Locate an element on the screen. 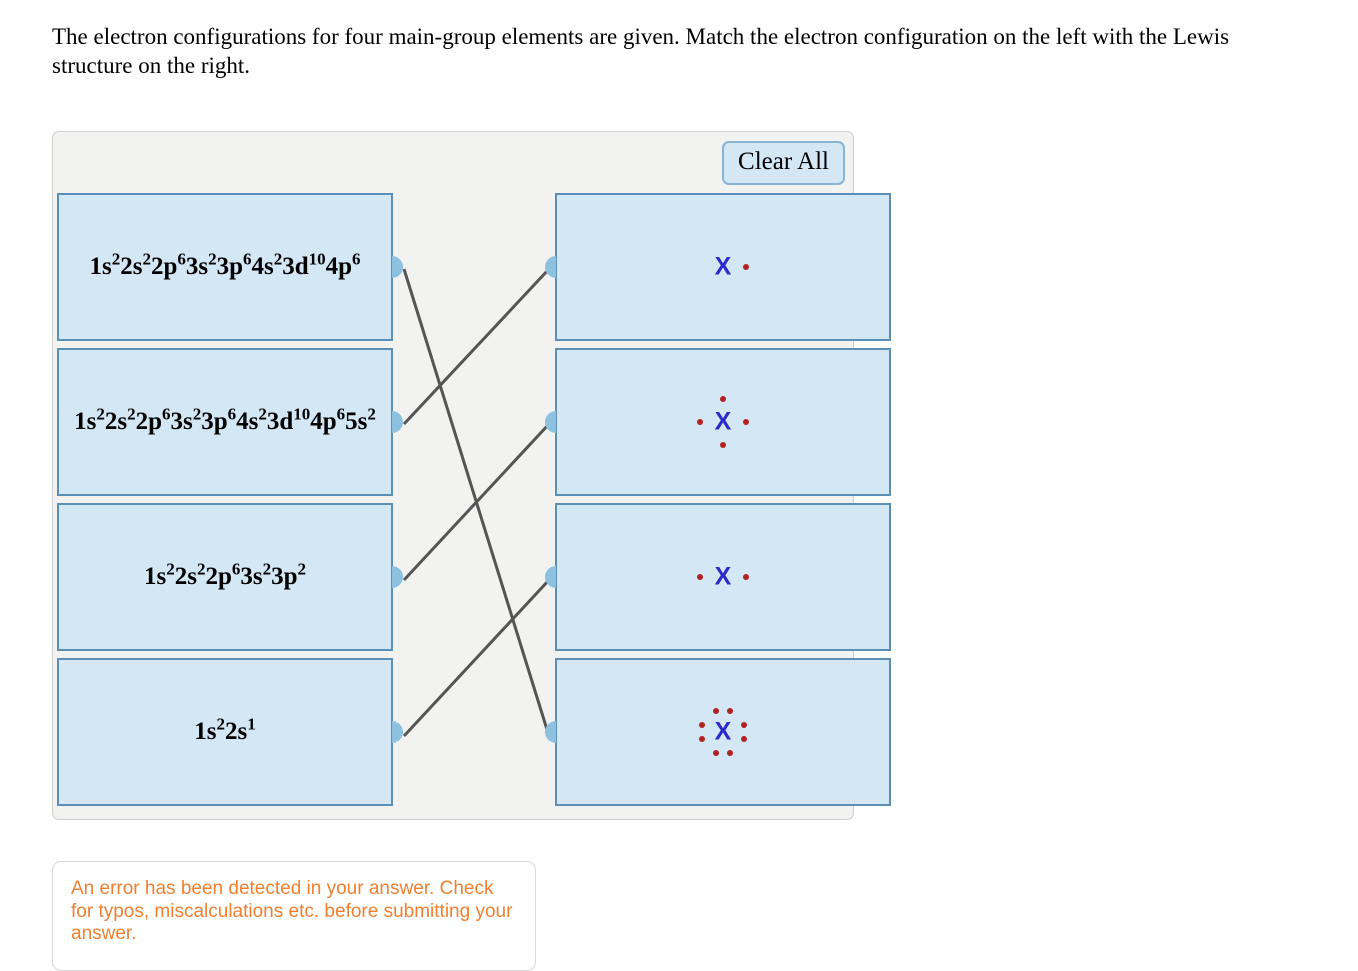  config-option-2: 1s22s22p63s23p64s23d104p65s2 is located at coordinates (230, 422).